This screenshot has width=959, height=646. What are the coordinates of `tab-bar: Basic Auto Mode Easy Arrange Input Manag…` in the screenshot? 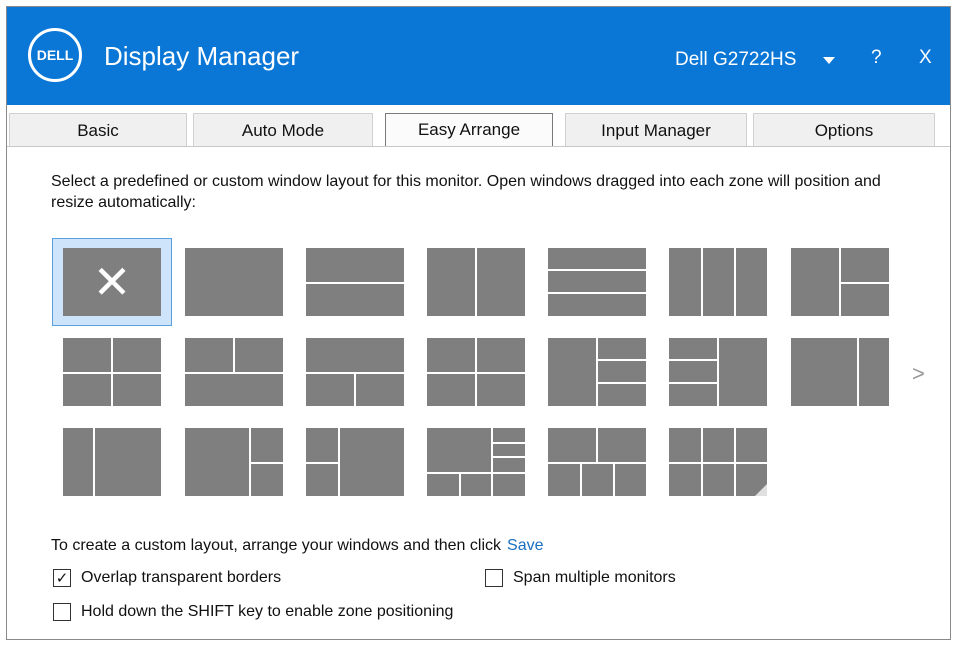 It's located at (478, 129).